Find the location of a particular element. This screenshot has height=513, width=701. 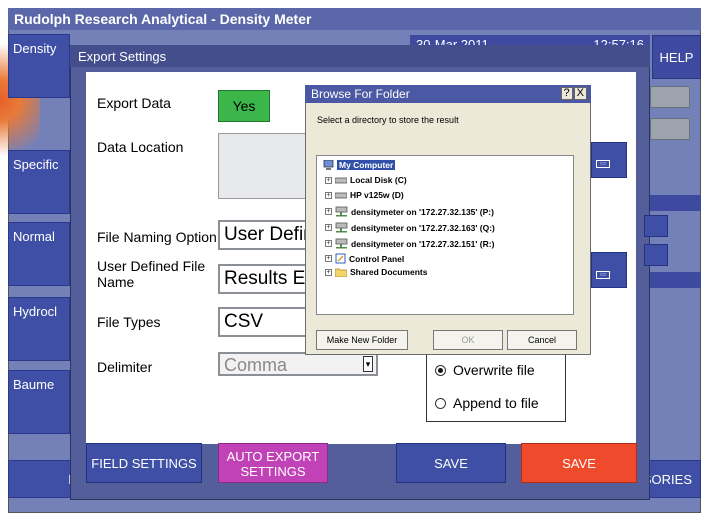

export-data-toggle: Yes is located at coordinates (244, 106).